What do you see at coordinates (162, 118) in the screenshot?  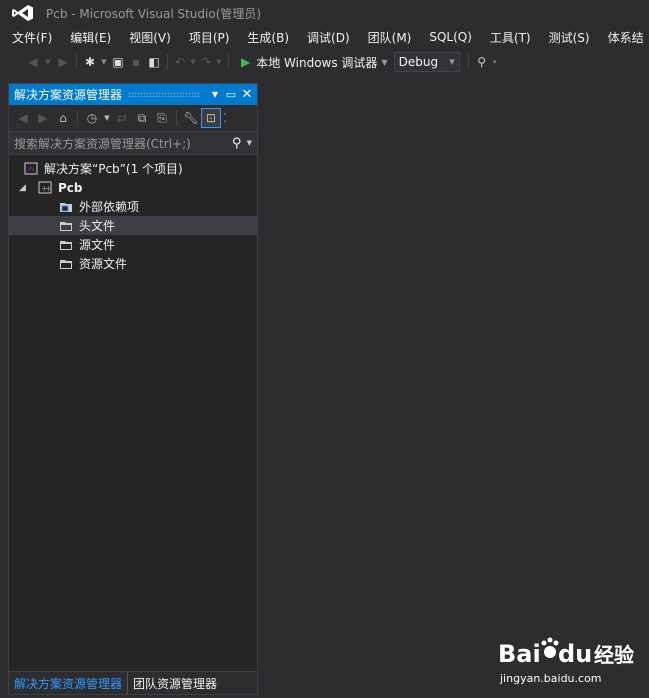 I see `show-all-files-icon: ⎘` at bounding box center [162, 118].